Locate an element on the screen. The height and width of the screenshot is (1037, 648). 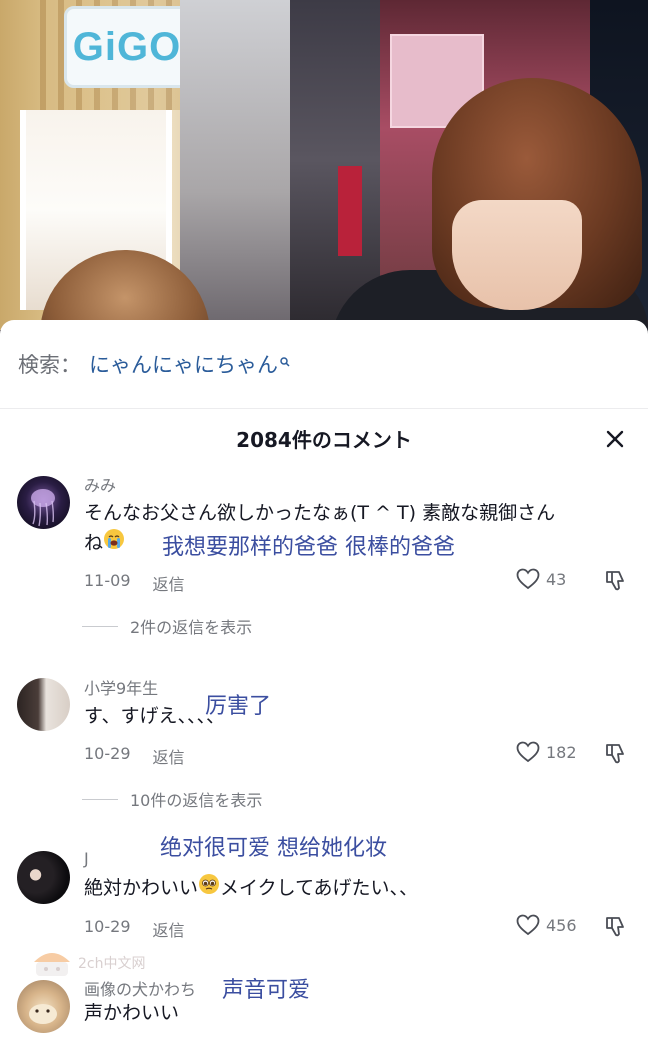
like-button: 43 is located at coordinates (541, 579).